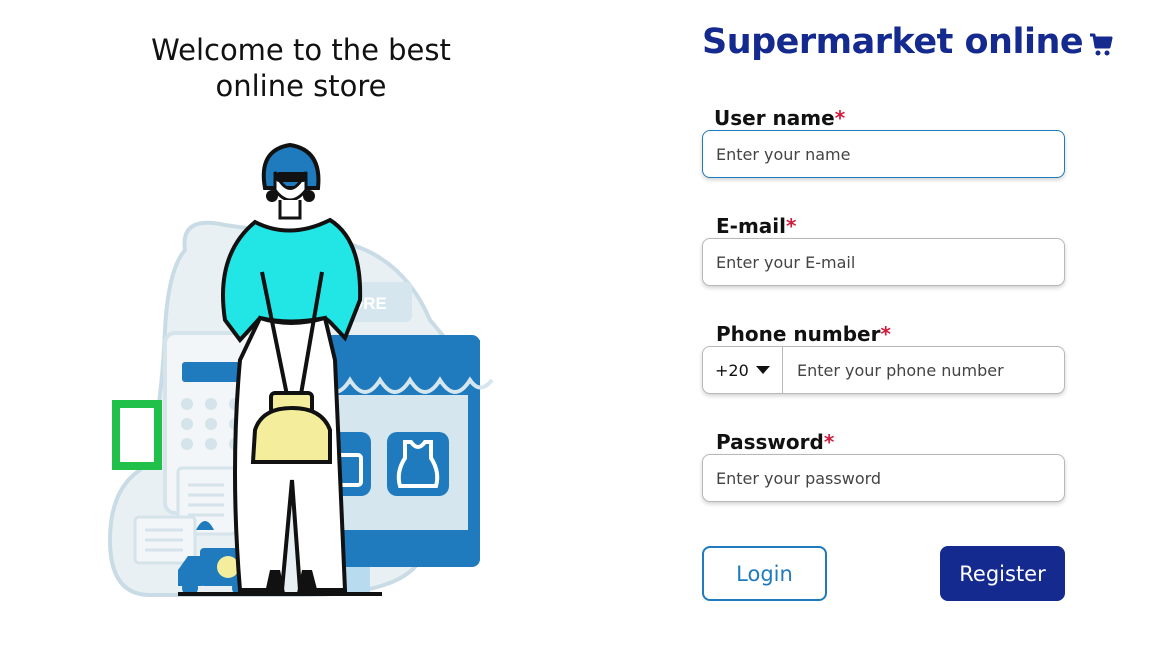  What do you see at coordinates (770, 442) in the screenshot?
I see `password-label-text: Password` at bounding box center [770, 442].